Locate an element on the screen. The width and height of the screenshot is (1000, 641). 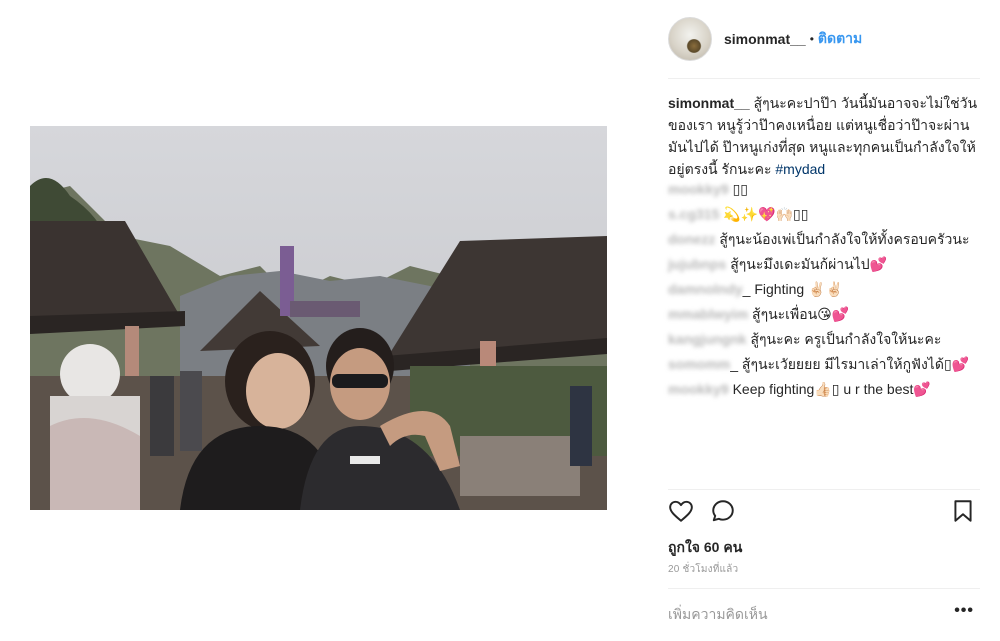
comment-text: Keep fighting👍🏻▯ u r the best💕 is located at coordinates (829, 389).